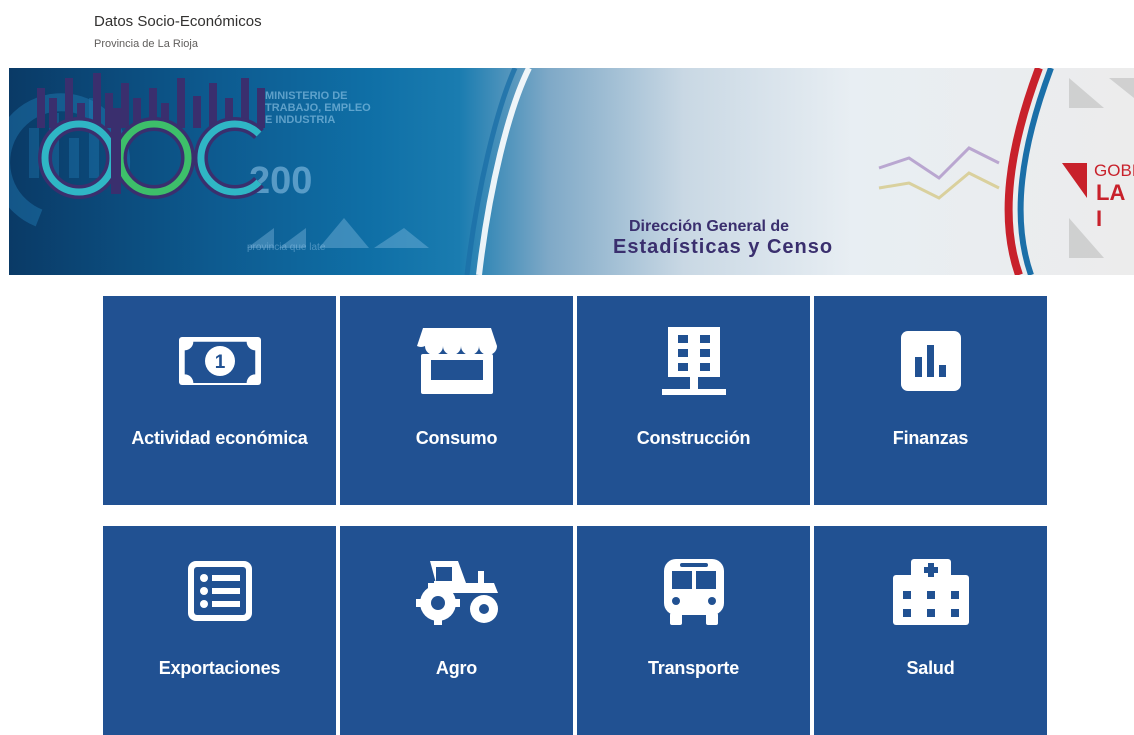  Describe the element at coordinates (456, 400) in the screenshot. I see `tile-consumo: Consumo` at that location.